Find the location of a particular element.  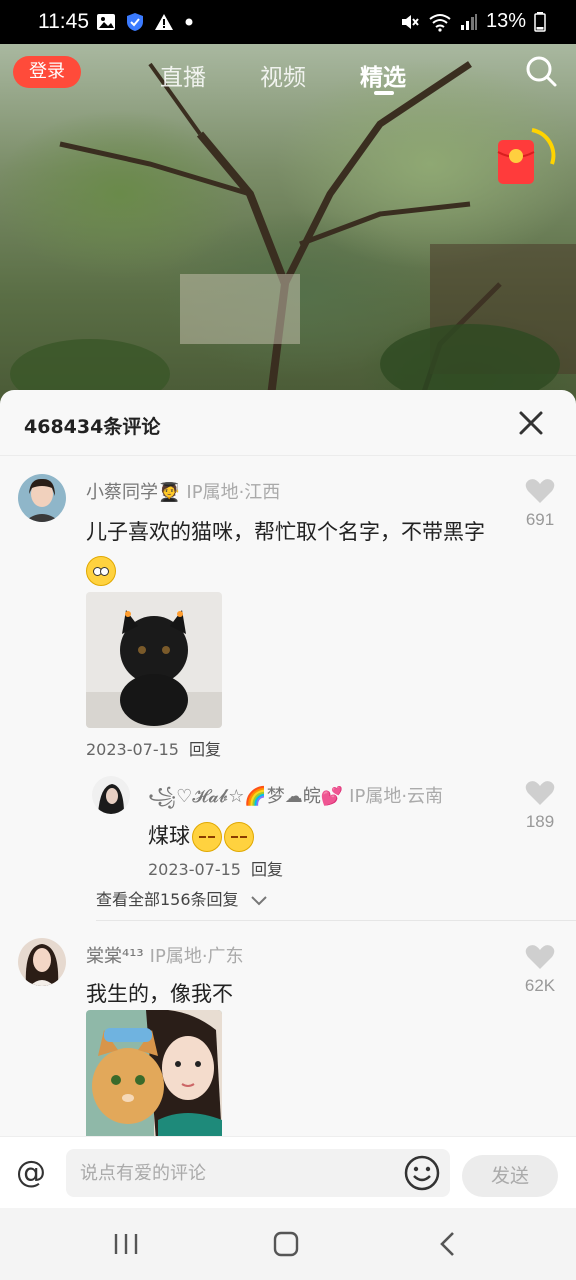

reply-like-button: 189 is located at coordinates (540, 806).